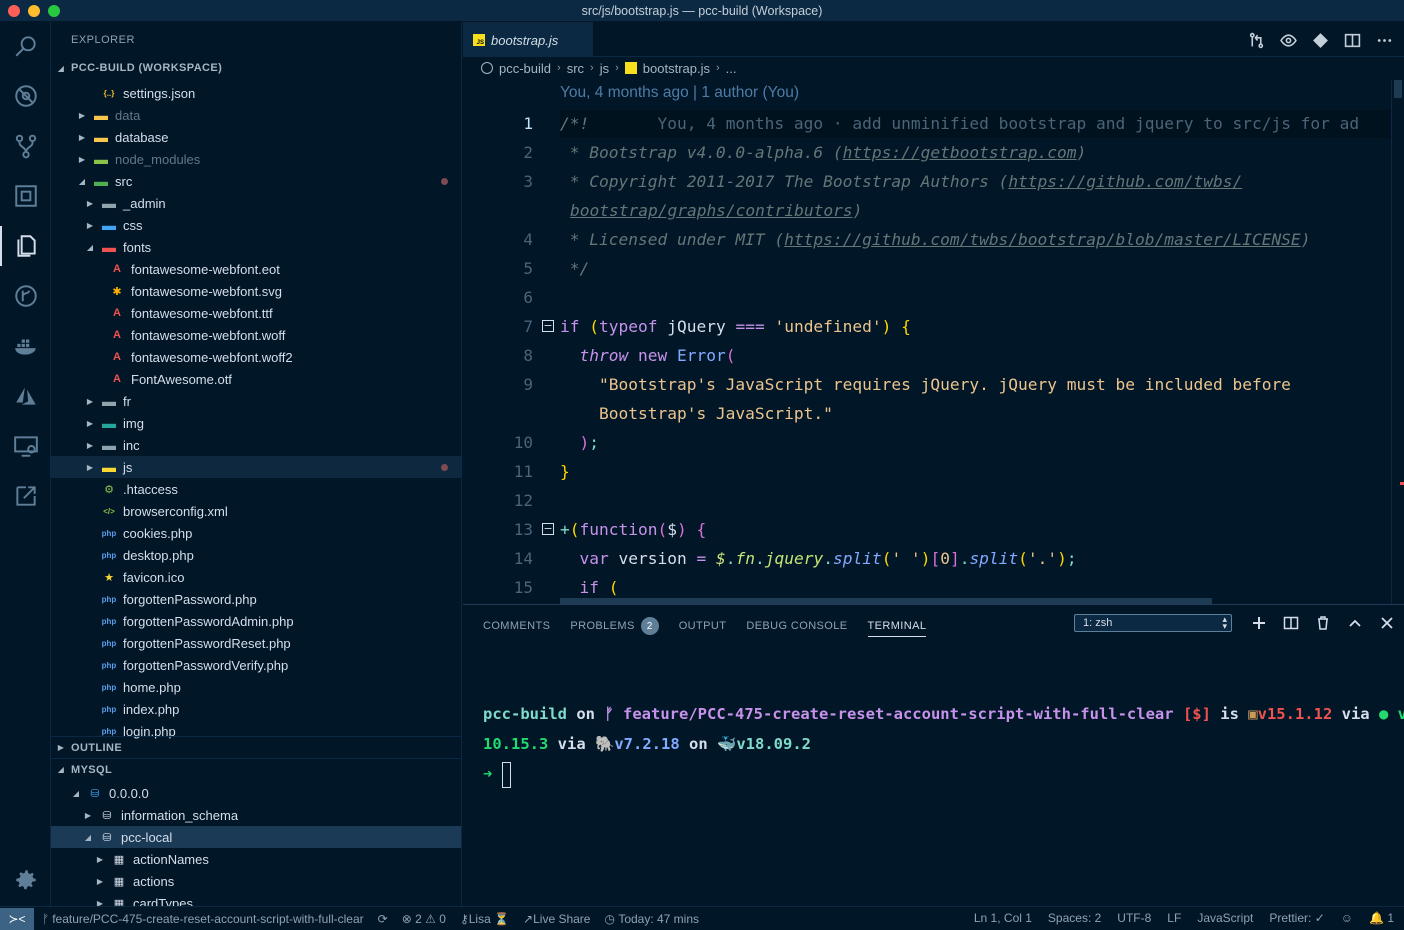  Describe the element at coordinates (26, 196) in the screenshot. I see `extensions-icon` at that location.